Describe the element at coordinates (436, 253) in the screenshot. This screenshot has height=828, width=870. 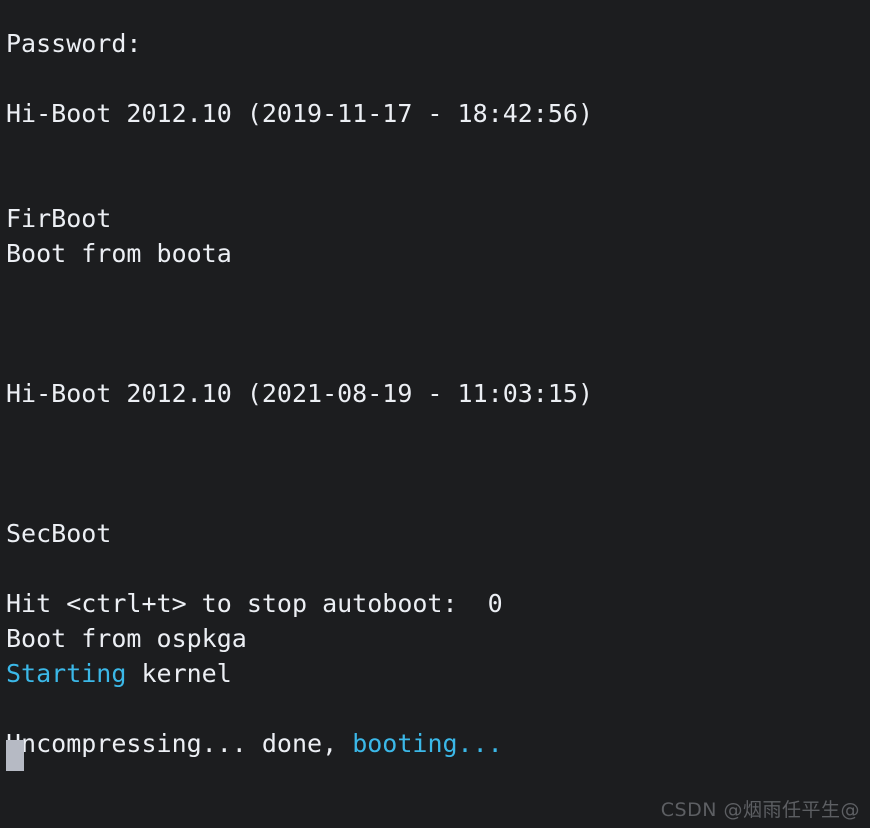
I see `terminal-line-boot-from-boota: Boot from boota` at that location.